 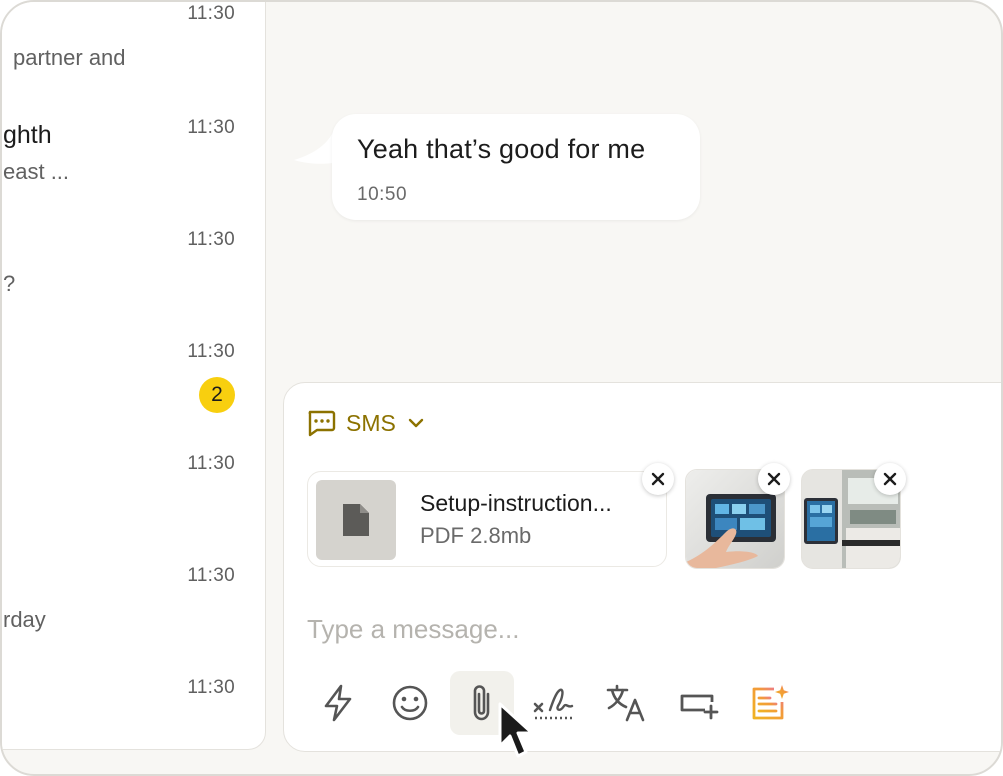 What do you see at coordinates (699, 707) in the screenshot?
I see `add-field-icon` at bounding box center [699, 707].